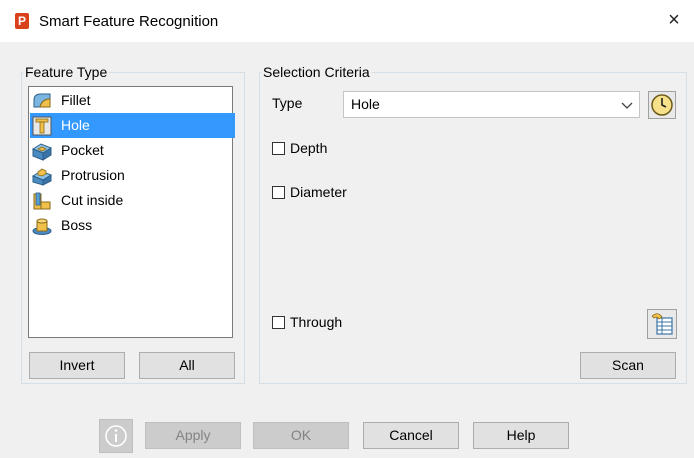 The image size is (694, 458). What do you see at coordinates (92, 200) in the screenshot?
I see `list-item-label: Cut inside` at bounding box center [92, 200].